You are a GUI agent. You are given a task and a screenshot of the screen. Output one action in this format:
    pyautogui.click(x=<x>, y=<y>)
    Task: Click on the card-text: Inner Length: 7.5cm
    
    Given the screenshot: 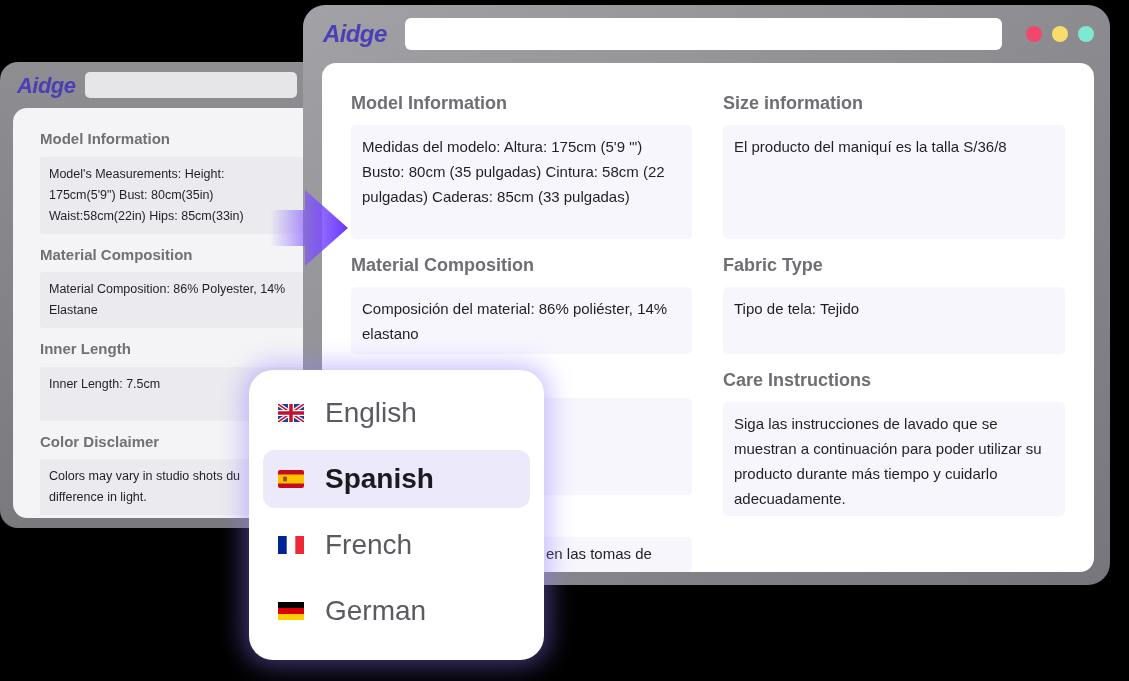 What is the action you would take?
    pyautogui.click(x=105, y=384)
    